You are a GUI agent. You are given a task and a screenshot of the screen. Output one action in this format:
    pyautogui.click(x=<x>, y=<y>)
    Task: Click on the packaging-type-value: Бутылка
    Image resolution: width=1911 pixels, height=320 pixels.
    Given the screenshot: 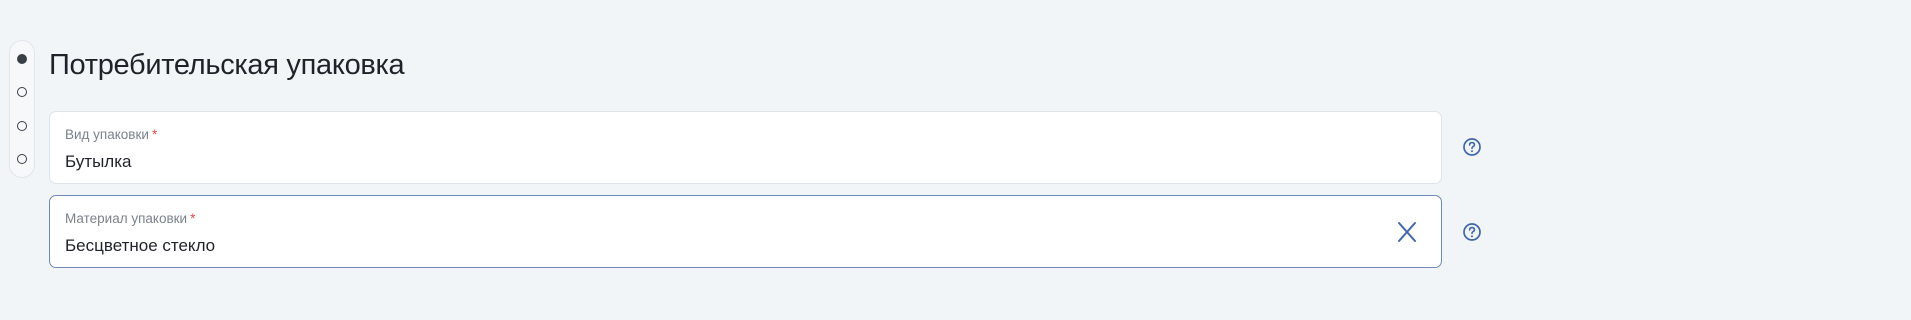 What is the action you would take?
    pyautogui.click(x=98, y=161)
    